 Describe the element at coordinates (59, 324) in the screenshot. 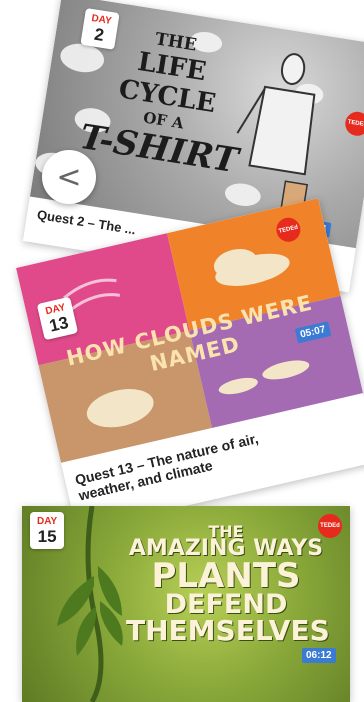

I see `day-number: 13` at that location.